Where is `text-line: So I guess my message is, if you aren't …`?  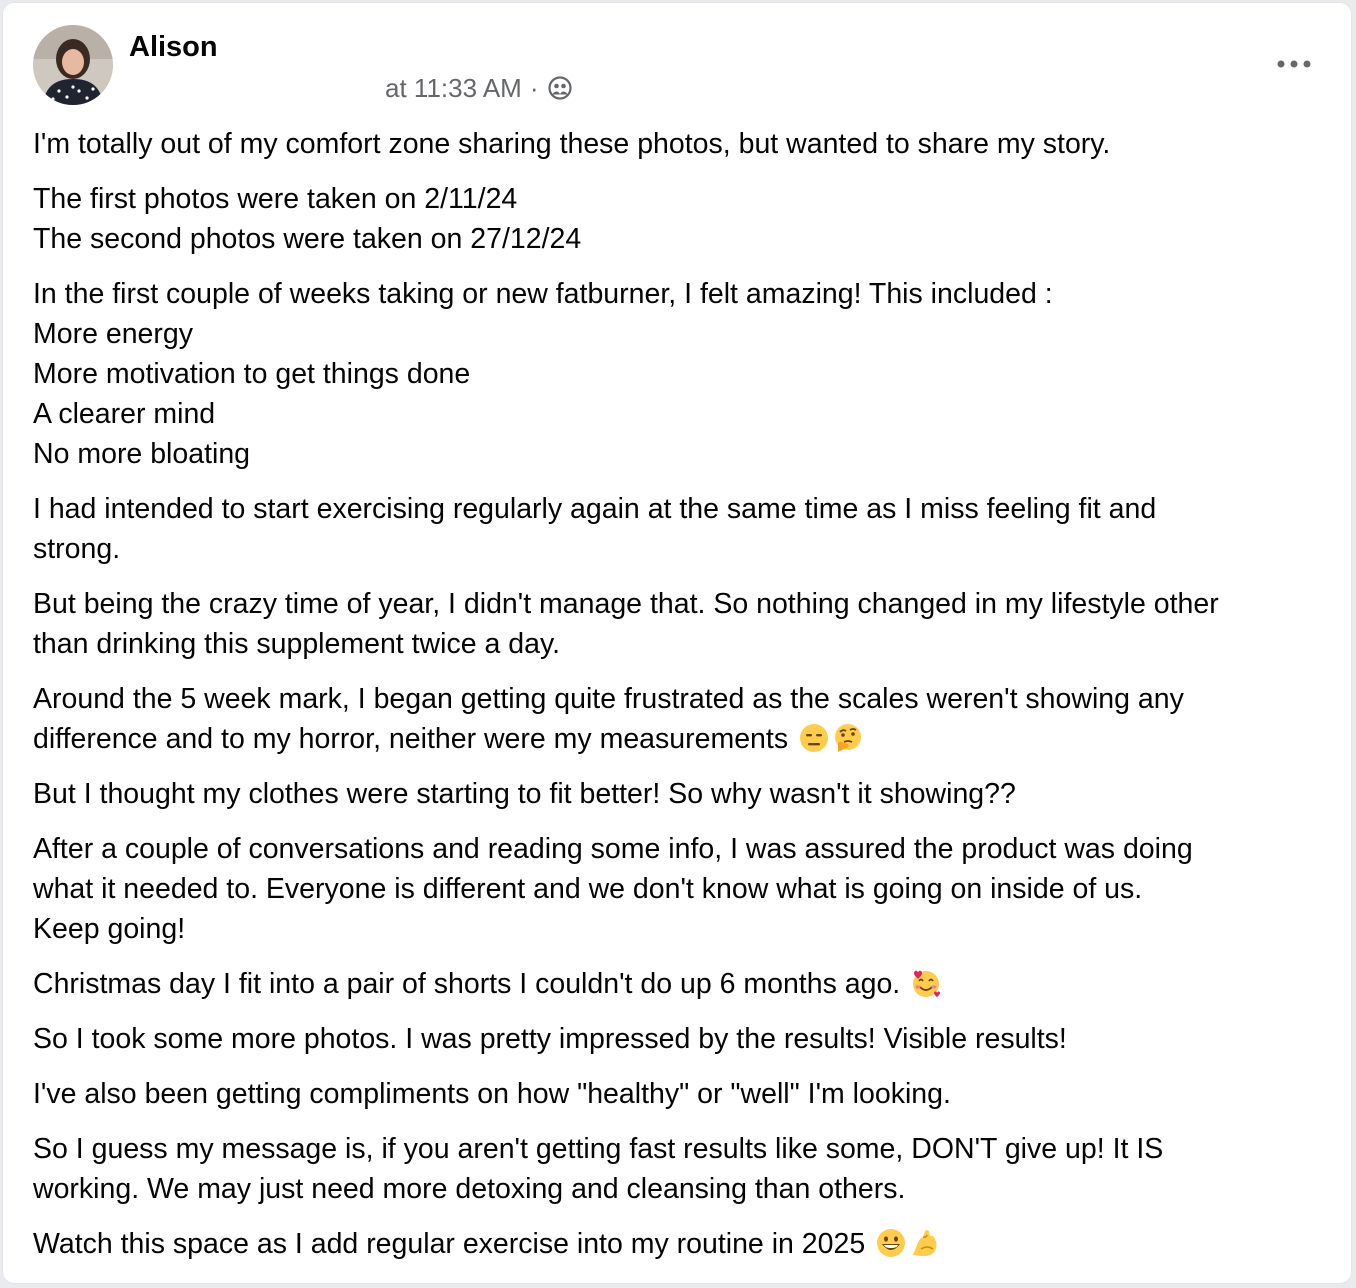 text-line: So I guess my message is, if you aren't … is located at coordinates (598, 1149).